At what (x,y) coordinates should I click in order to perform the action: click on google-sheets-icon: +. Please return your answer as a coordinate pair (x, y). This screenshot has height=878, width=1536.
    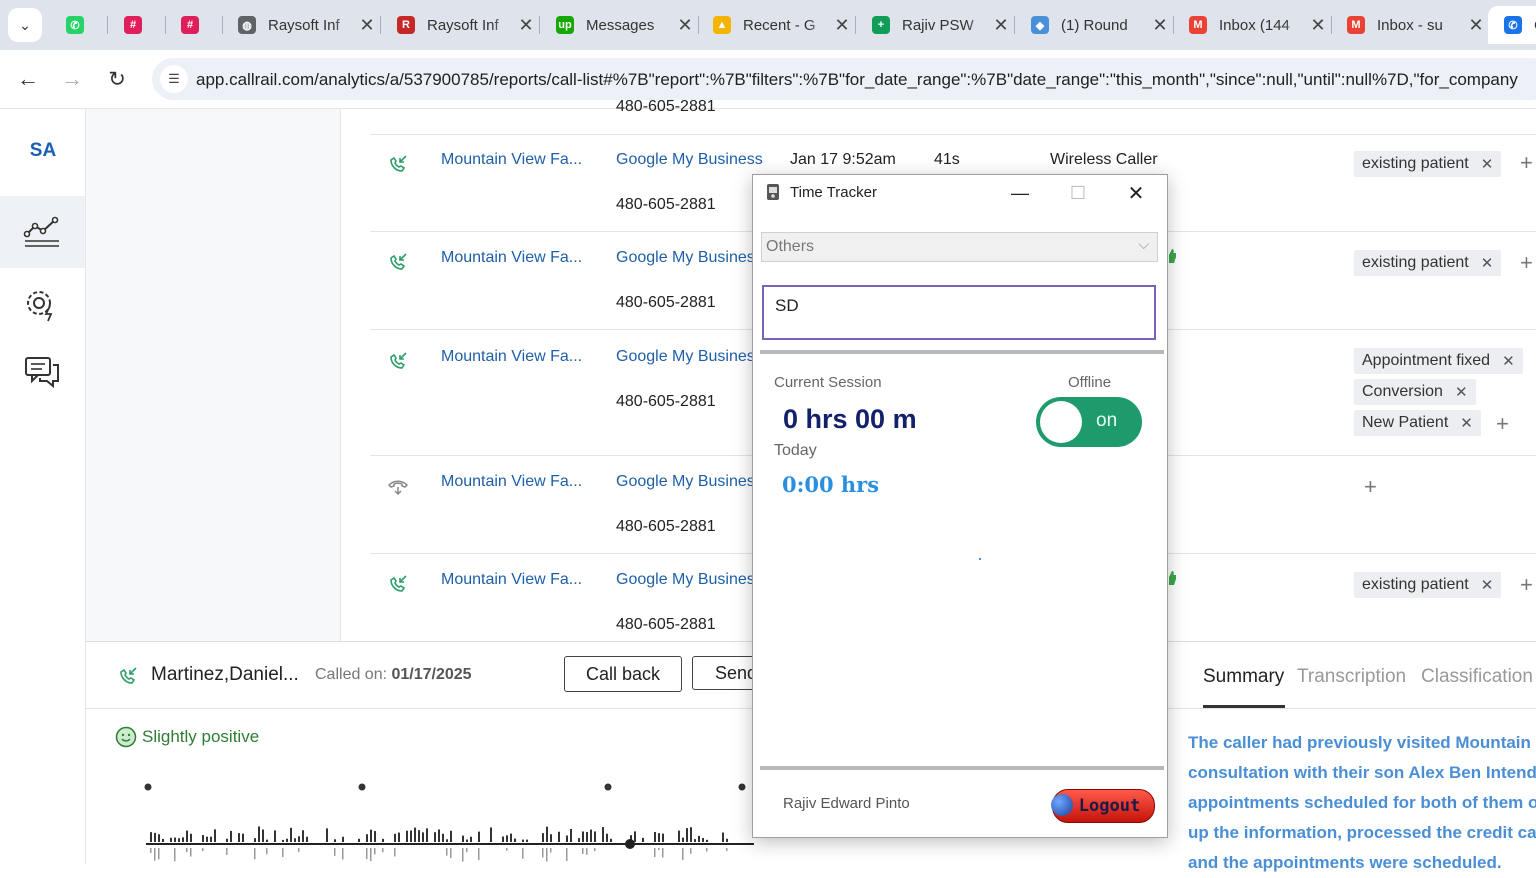
    Looking at the image, I should click on (881, 25).